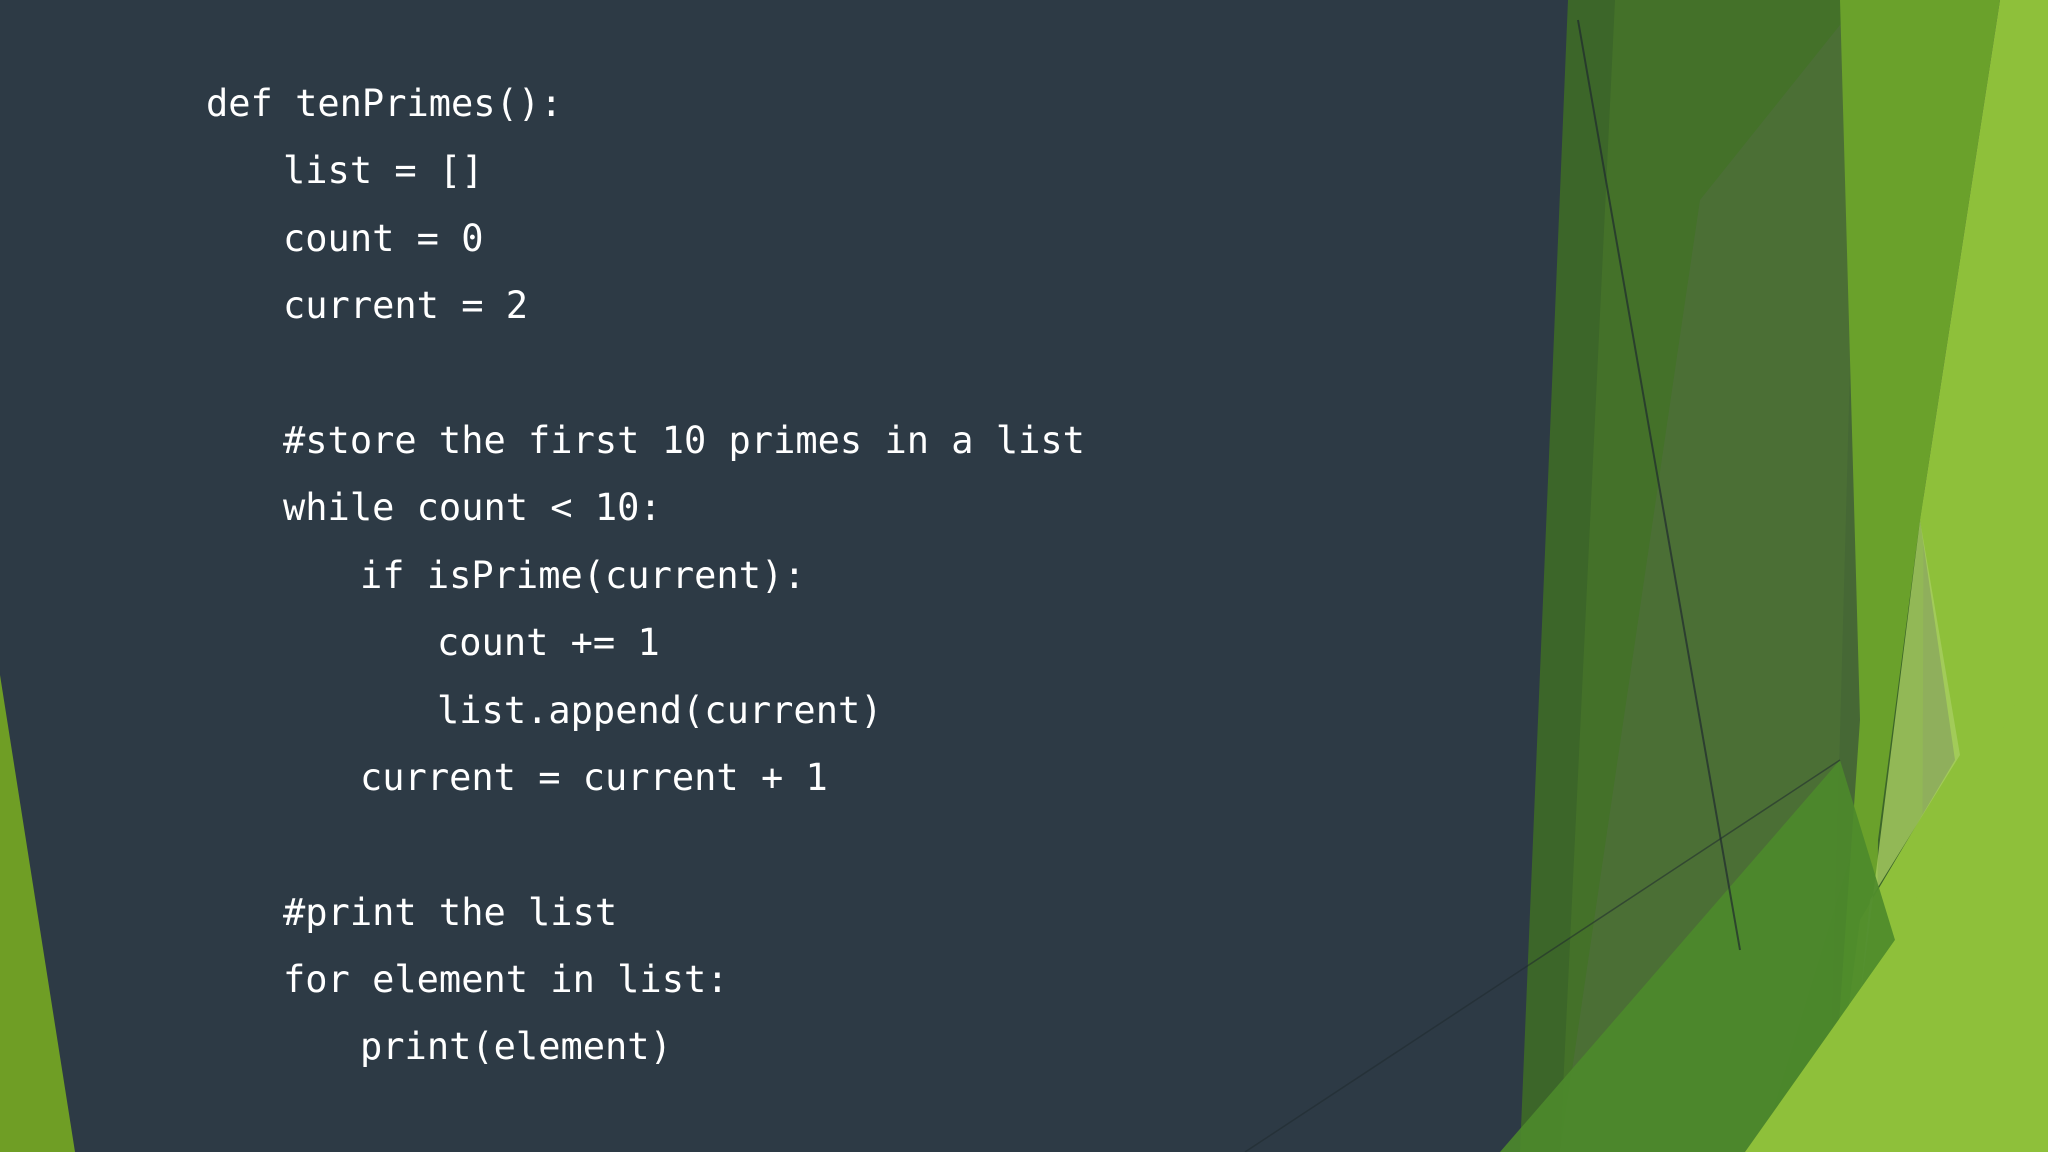  What do you see at coordinates (516, 1047) in the screenshot?
I see `code-line: print(element)` at bounding box center [516, 1047].